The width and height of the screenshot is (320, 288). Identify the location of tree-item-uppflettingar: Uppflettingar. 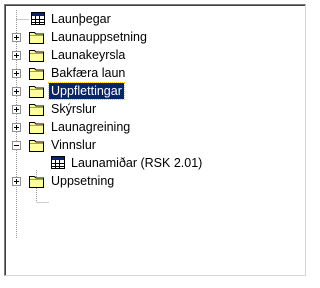
(150, 91).